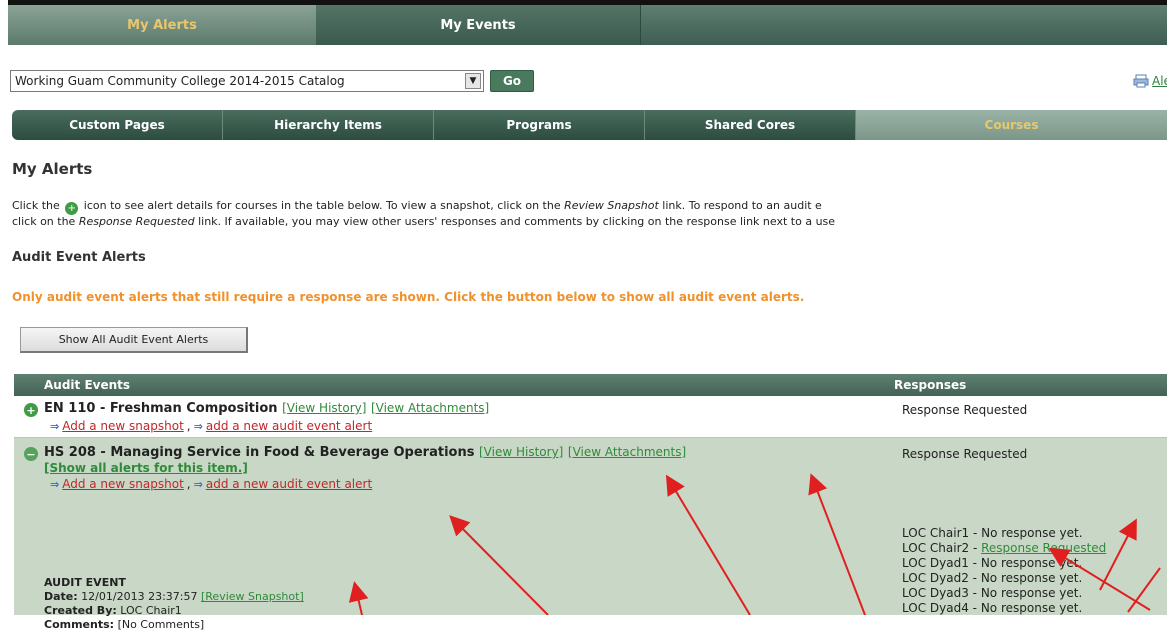 The image size is (1167, 632). I want to click on row-title: EN 110 - Freshman Composition, so click(161, 408).